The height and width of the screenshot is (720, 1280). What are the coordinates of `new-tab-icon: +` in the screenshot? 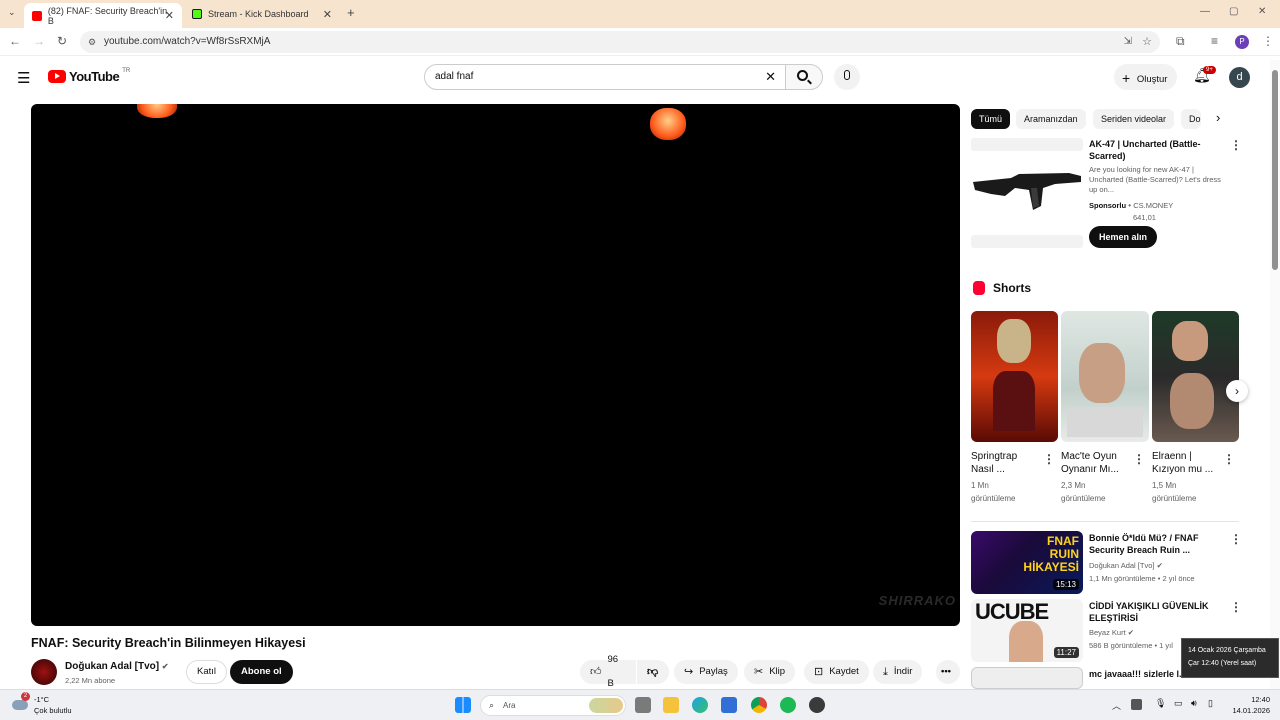 It's located at (351, 12).